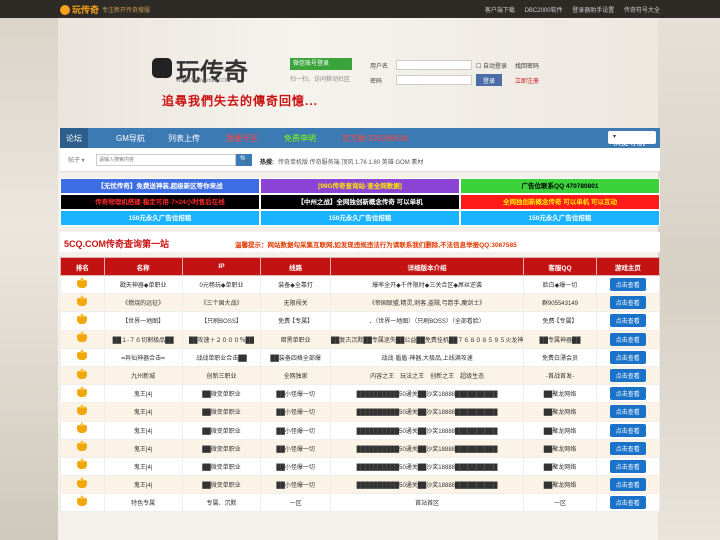  Describe the element at coordinates (527, 80) in the screenshot. I see `register-link: 立即注册` at that location.